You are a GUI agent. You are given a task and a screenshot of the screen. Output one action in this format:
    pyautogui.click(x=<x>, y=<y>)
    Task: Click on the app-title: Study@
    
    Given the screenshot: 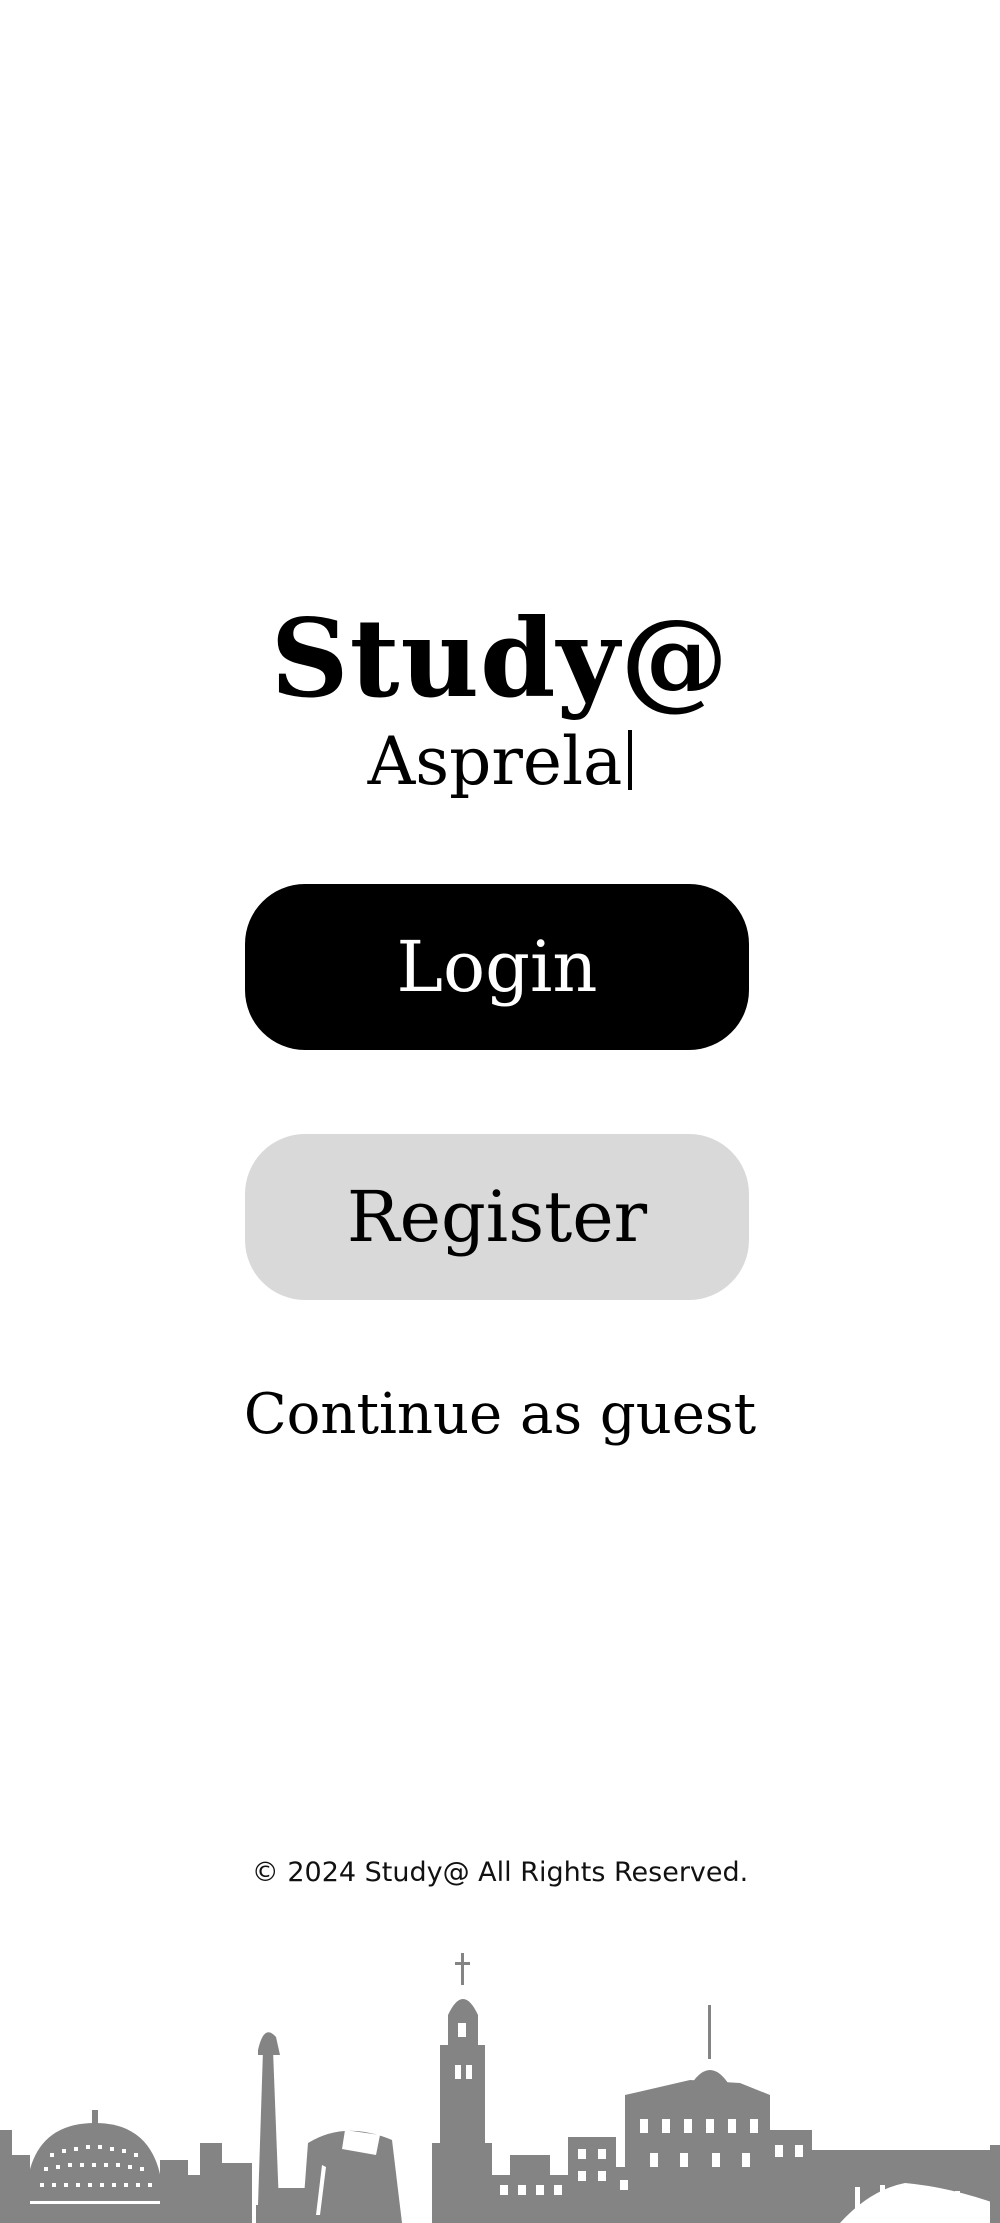 What is the action you would take?
    pyautogui.click(x=500, y=659)
    